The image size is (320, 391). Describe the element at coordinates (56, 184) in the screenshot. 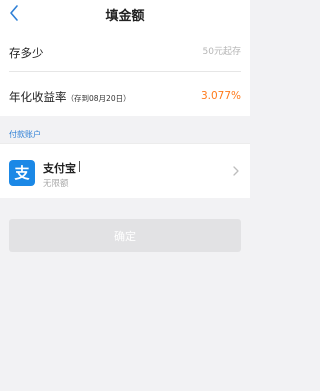

I see `payment-method-limit: 无限额` at that location.